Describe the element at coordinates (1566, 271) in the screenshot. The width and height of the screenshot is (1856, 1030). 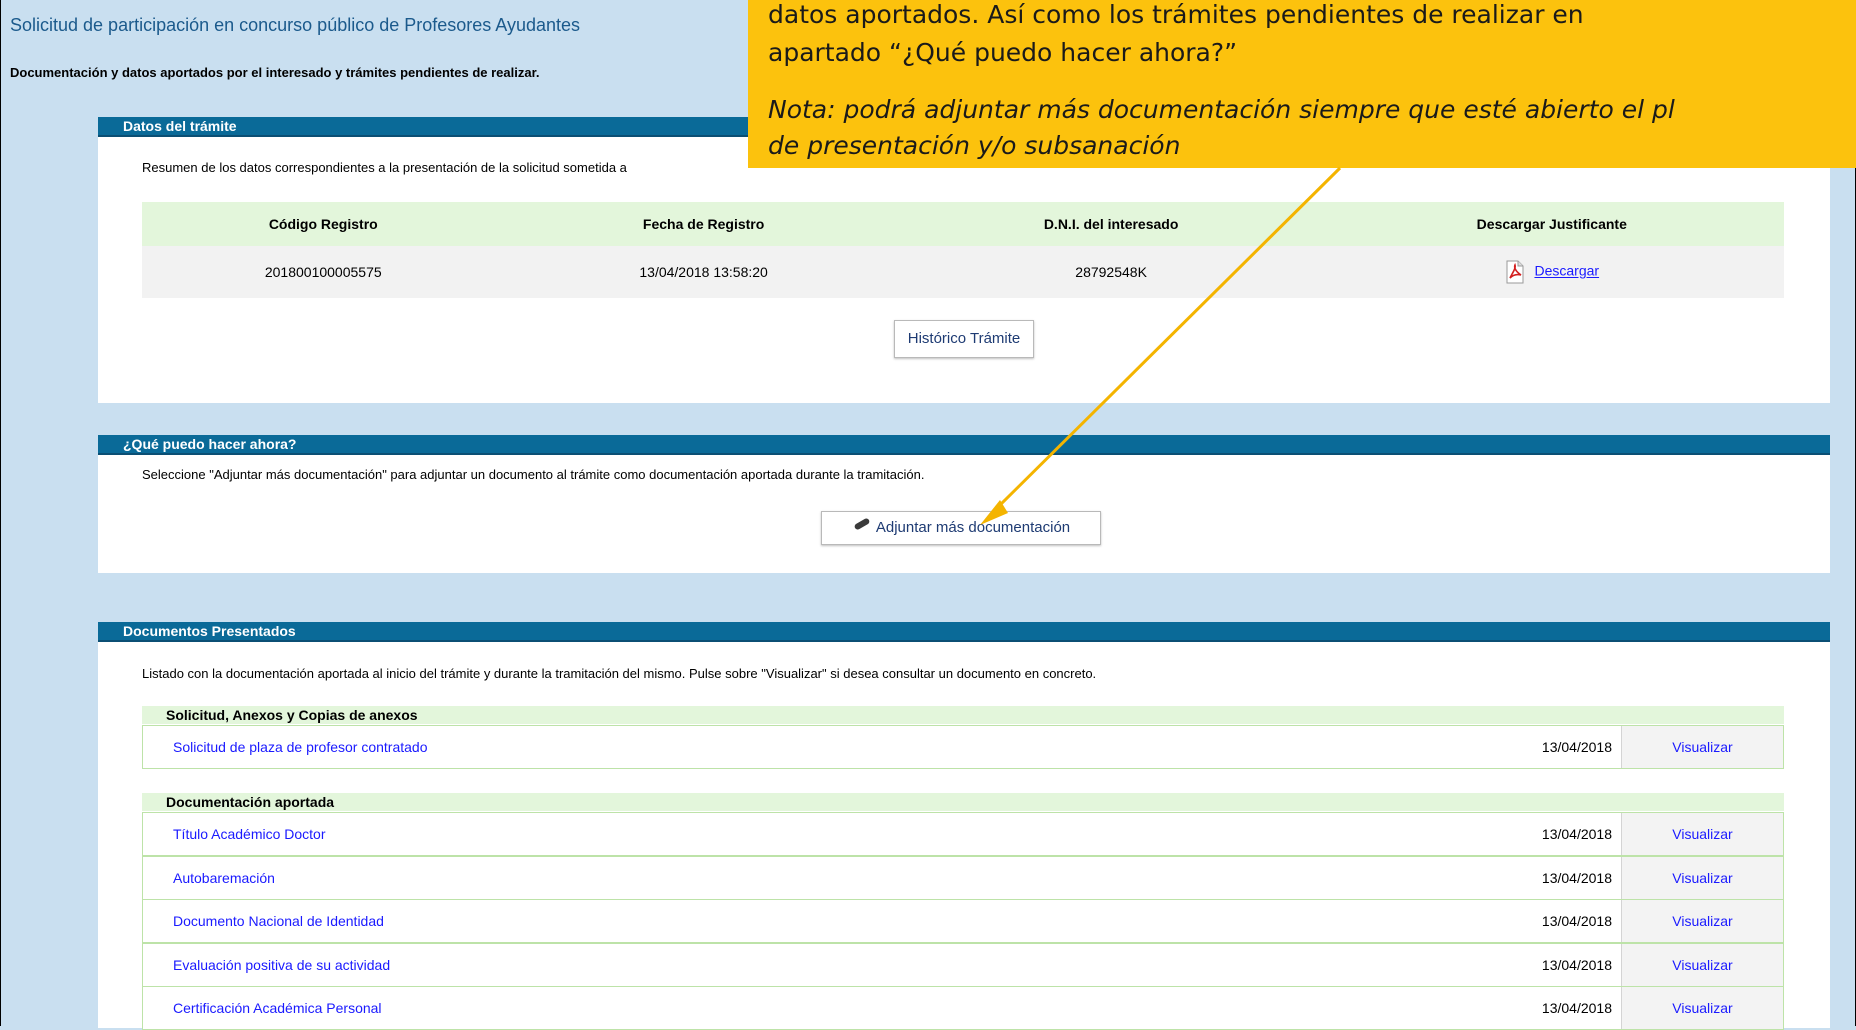
I see `descargar-link: Descargar` at that location.